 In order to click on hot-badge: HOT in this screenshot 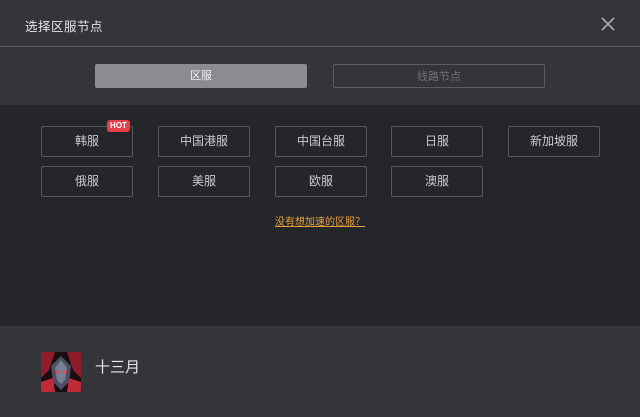, I will do `click(118, 126)`.